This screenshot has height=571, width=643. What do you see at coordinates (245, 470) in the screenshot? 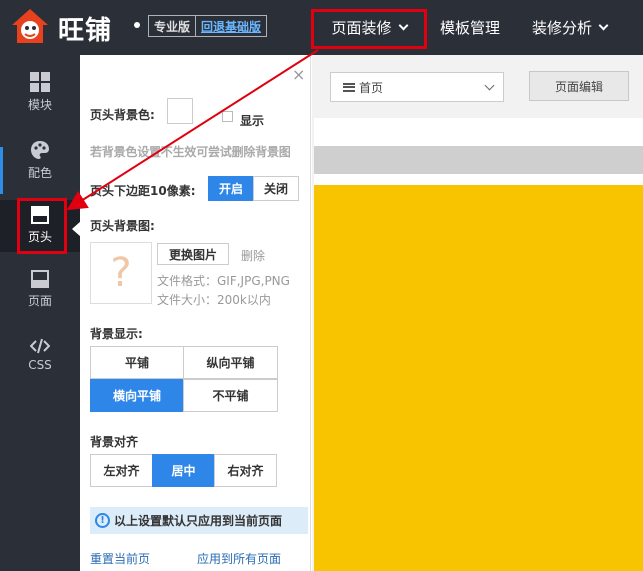
I see `align-right-button: 右对齐` at bounding box center [245, 470].